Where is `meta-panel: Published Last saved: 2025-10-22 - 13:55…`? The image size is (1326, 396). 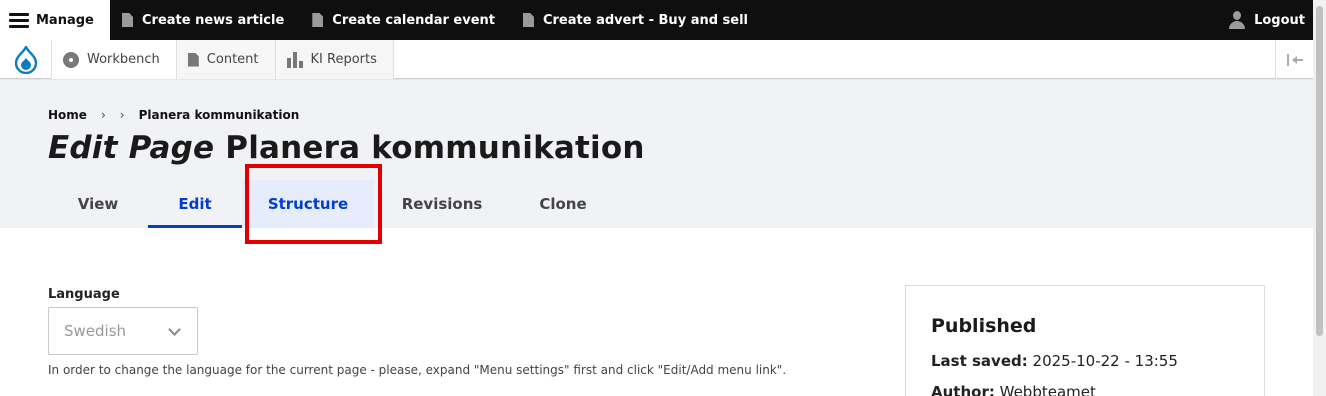
meta-panel: Published Last saved: 2025-10-22 - 13:55… is located at coordinates (1085, 340).